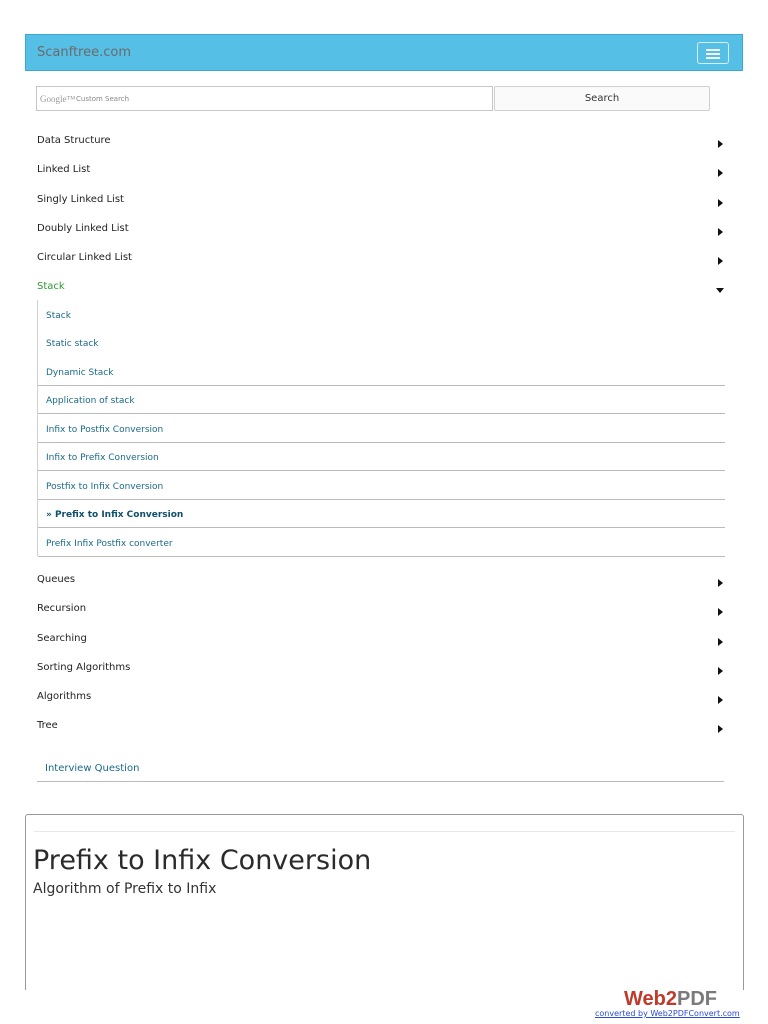 This screenshot has width=768, height=1024. I want to click on submenu-item: Application of stack, so click(381, 399).